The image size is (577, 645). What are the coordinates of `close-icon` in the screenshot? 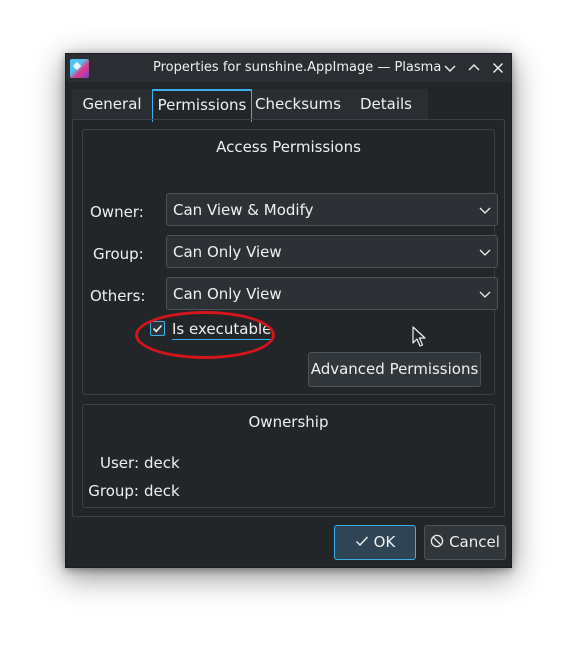 It's located at (498, 68).